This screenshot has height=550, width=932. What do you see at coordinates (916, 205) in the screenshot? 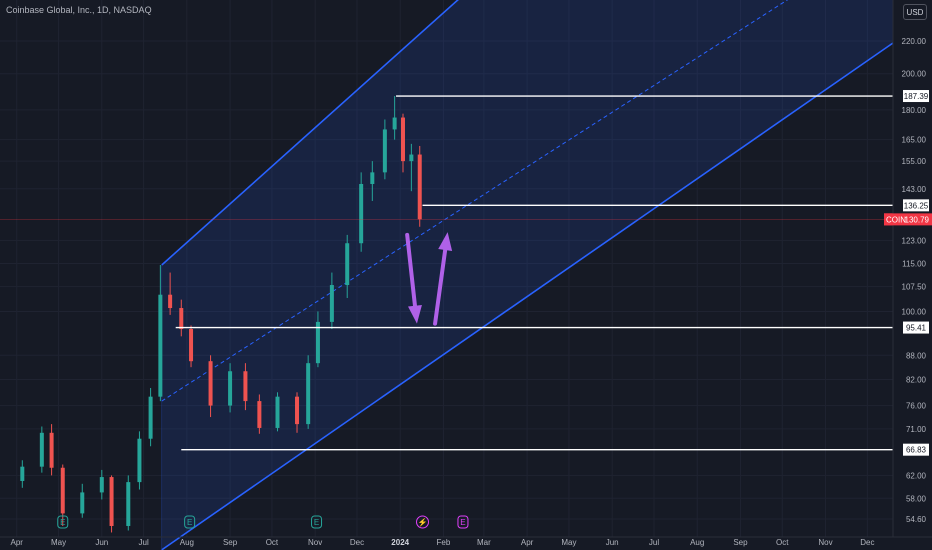
I see `level-axis-label: 136.25` at bounding box center [916, 205].